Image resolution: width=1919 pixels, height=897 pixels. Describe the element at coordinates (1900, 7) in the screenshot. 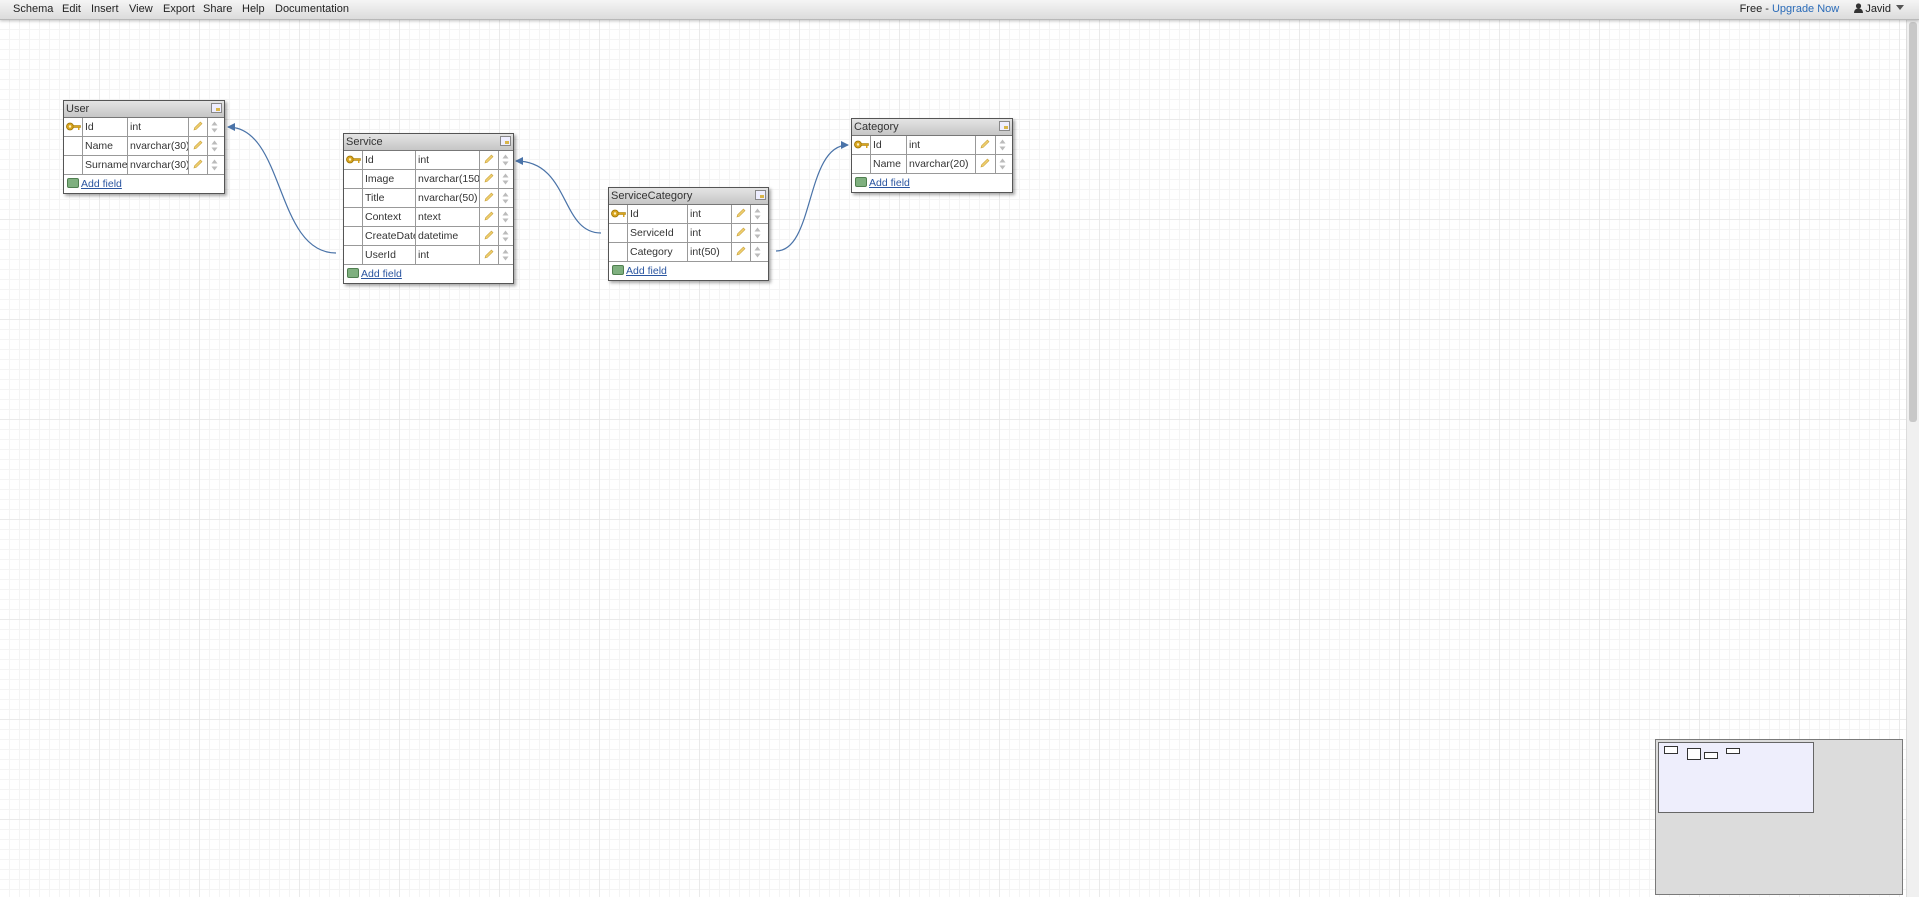

I see `chevron-down-icon` at that location.